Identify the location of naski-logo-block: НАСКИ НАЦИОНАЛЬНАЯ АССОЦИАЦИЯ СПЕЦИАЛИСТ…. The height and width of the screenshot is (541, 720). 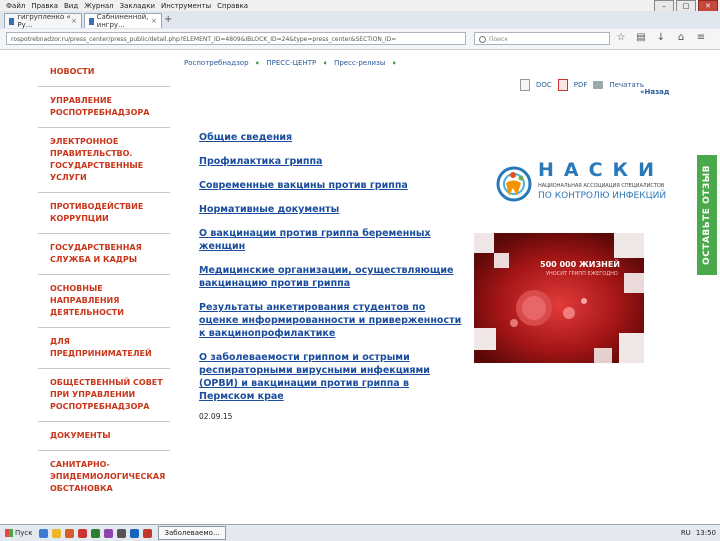
(580, 186).